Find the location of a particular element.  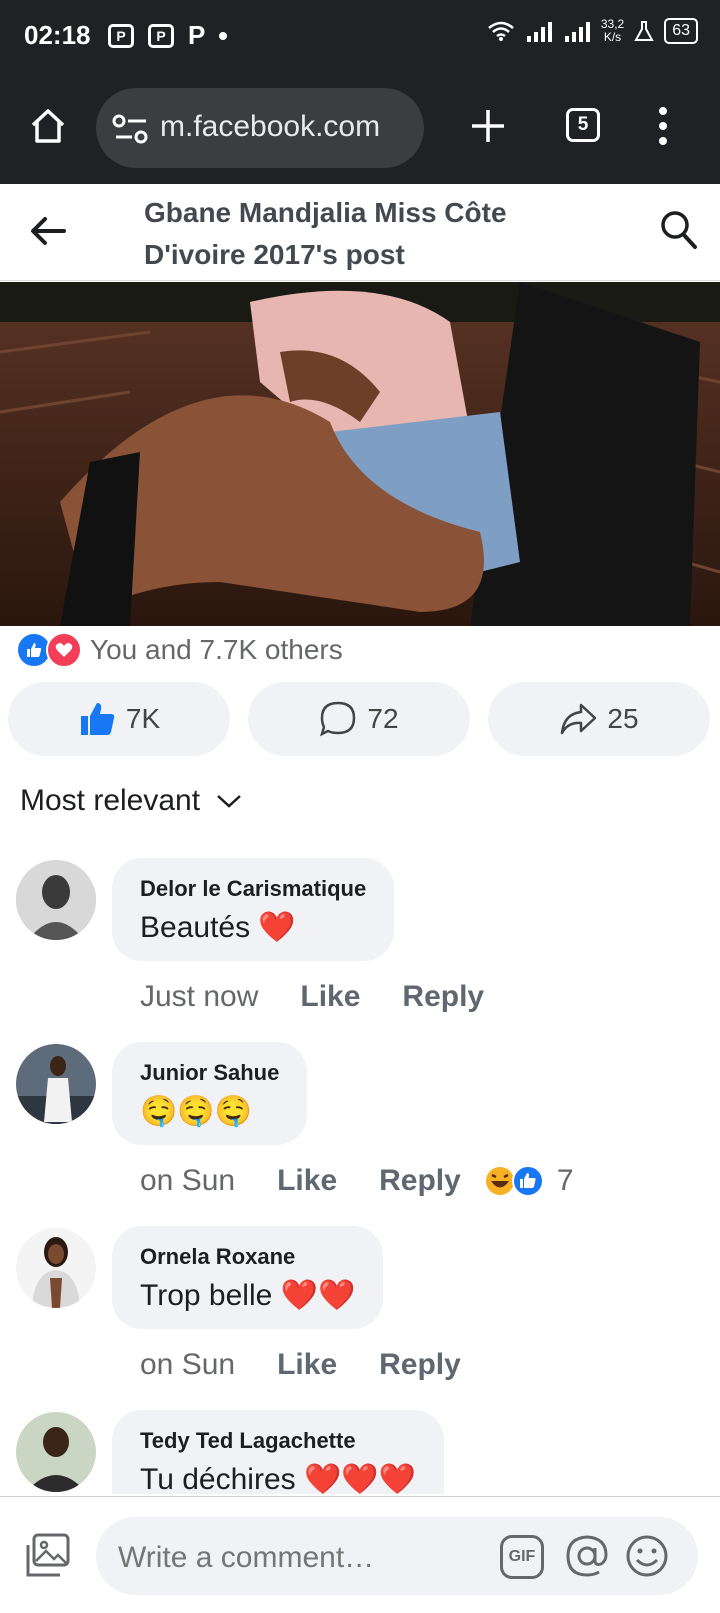

comment-meta: on Sun Like Reply 7 is located at coordinates (357, 1181).